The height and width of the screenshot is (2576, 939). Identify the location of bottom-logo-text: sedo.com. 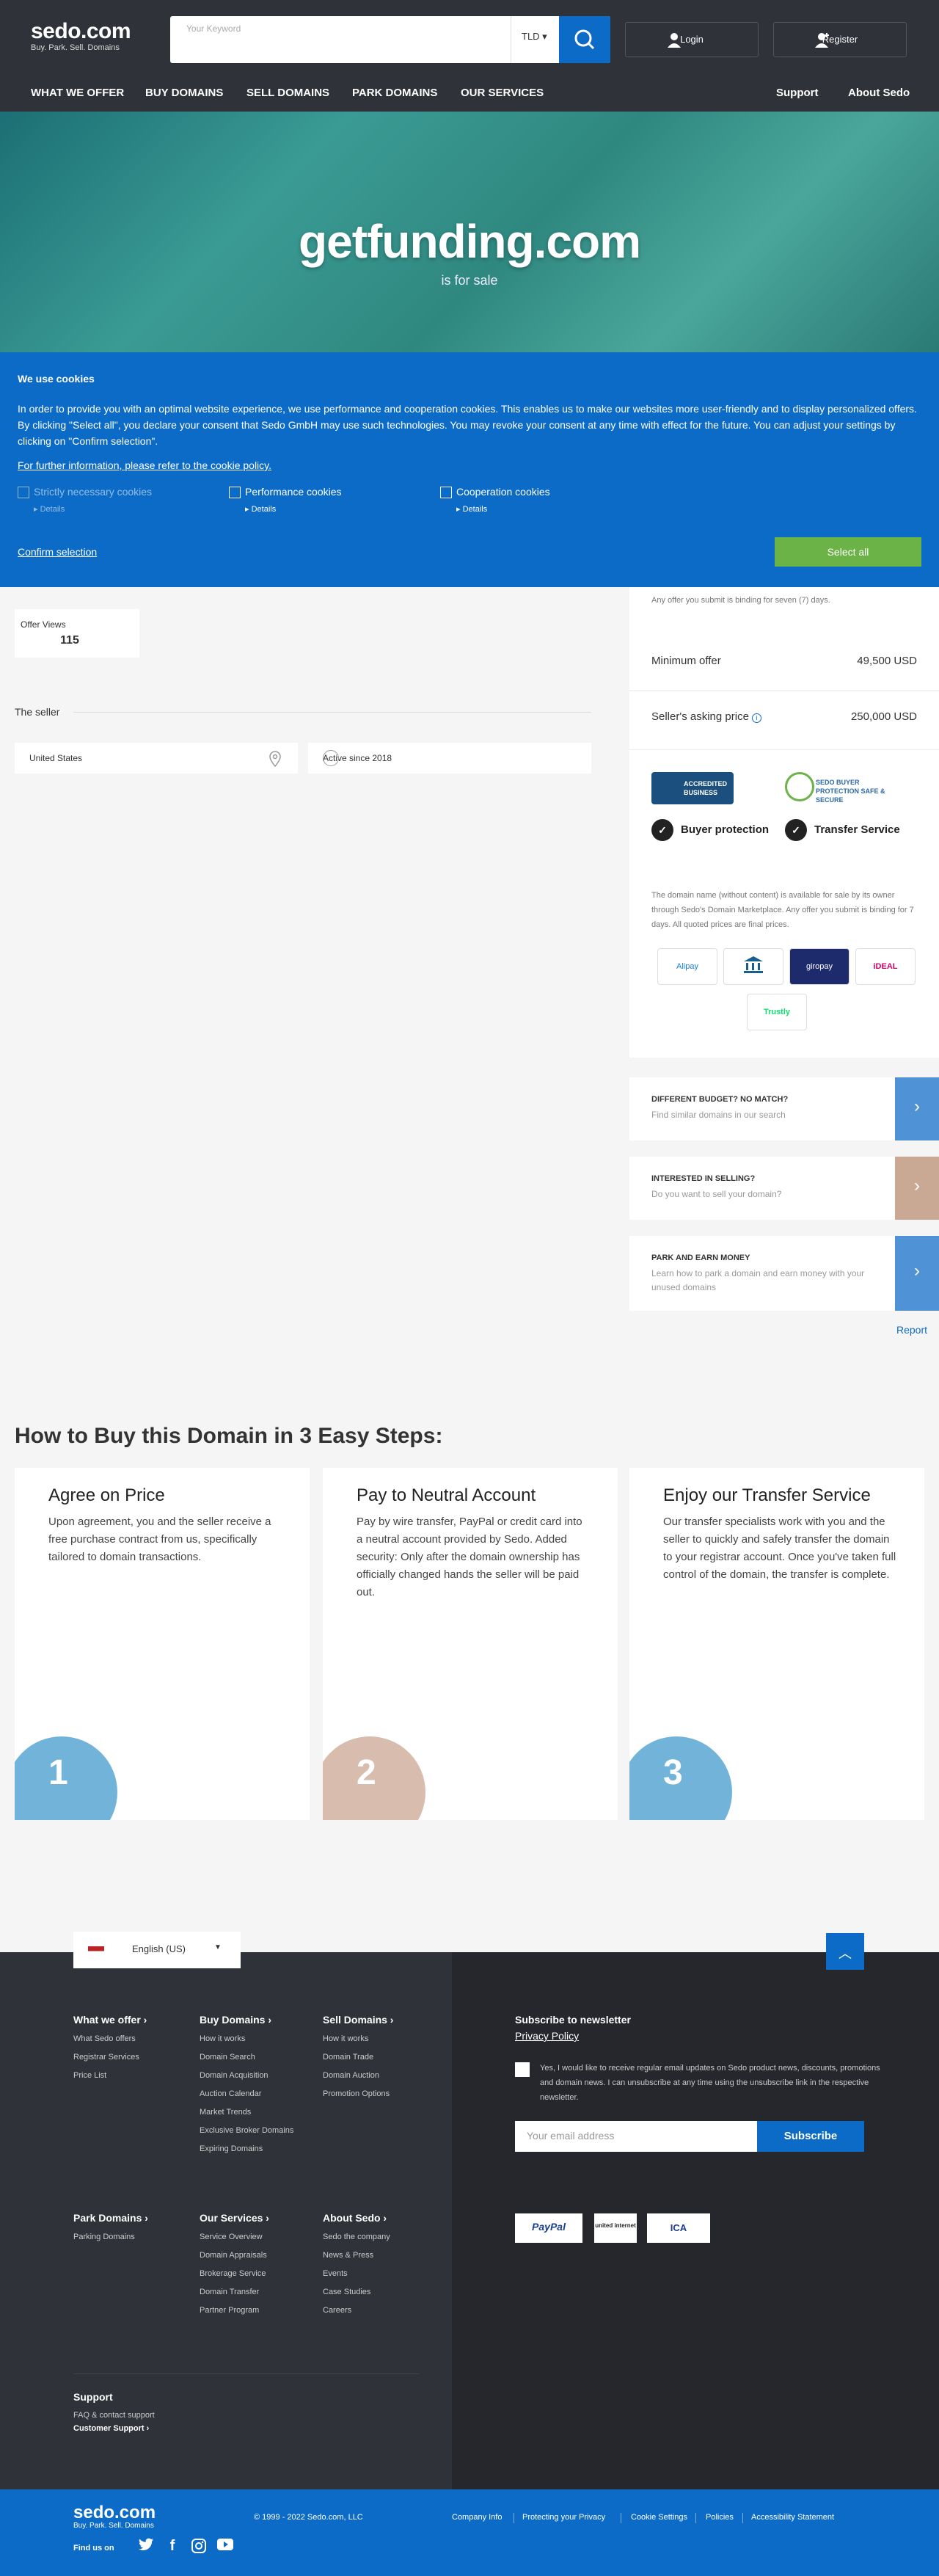
(115, 2512).